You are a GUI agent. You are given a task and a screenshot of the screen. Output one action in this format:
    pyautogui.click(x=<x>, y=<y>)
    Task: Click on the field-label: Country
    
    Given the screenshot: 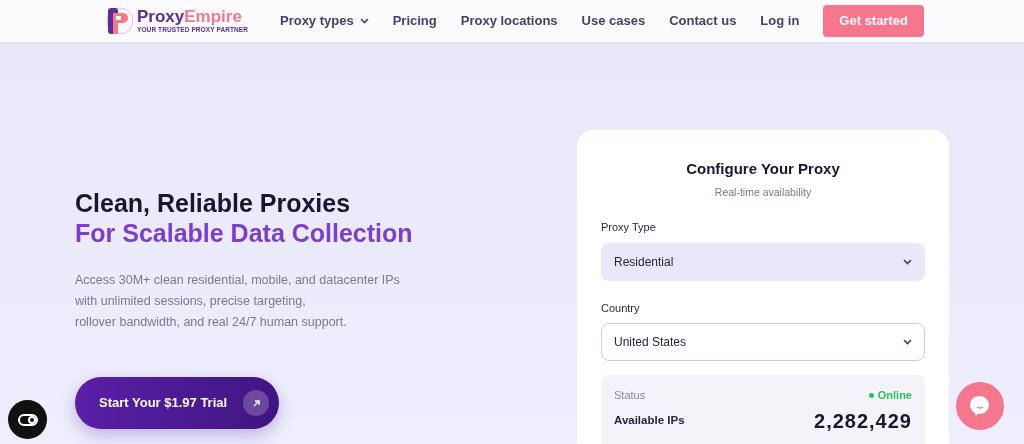 What is the action you would take?
    pyautogui.click(x=621, y=308)
    